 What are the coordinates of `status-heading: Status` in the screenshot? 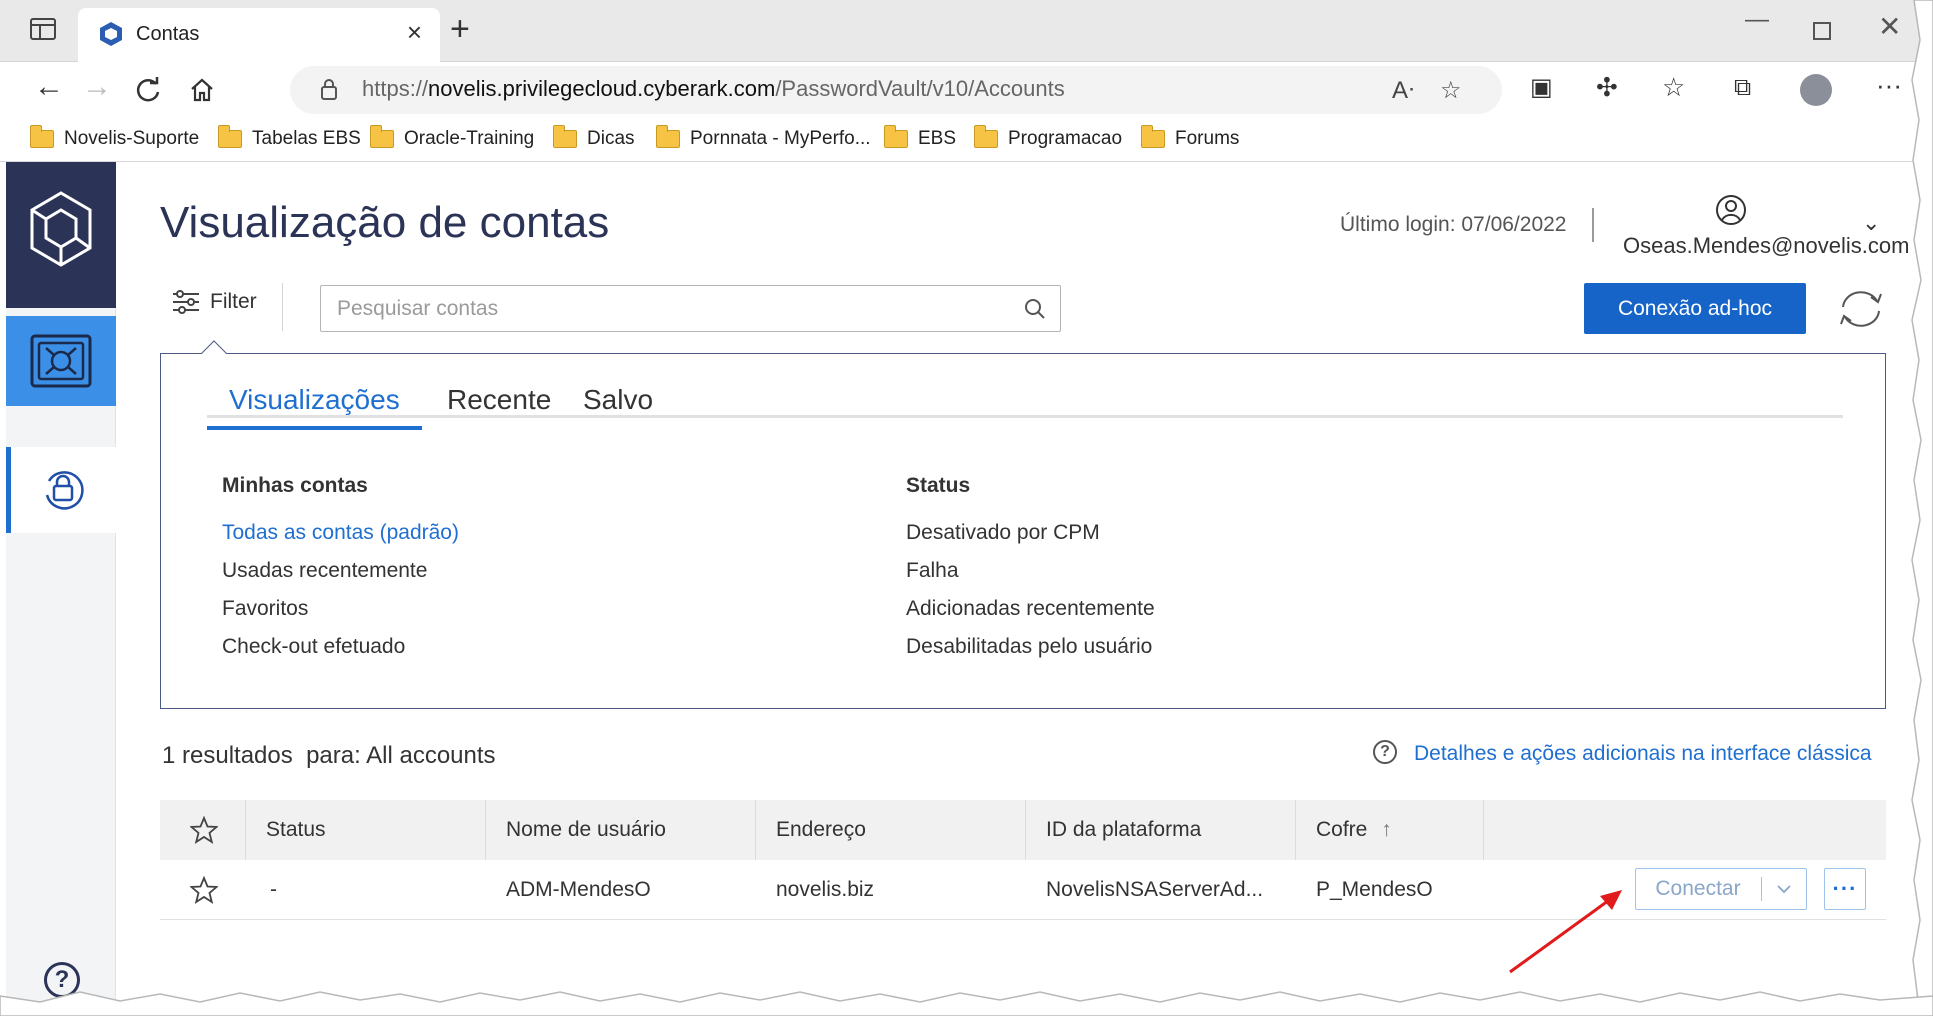 It's located at (938, 485).